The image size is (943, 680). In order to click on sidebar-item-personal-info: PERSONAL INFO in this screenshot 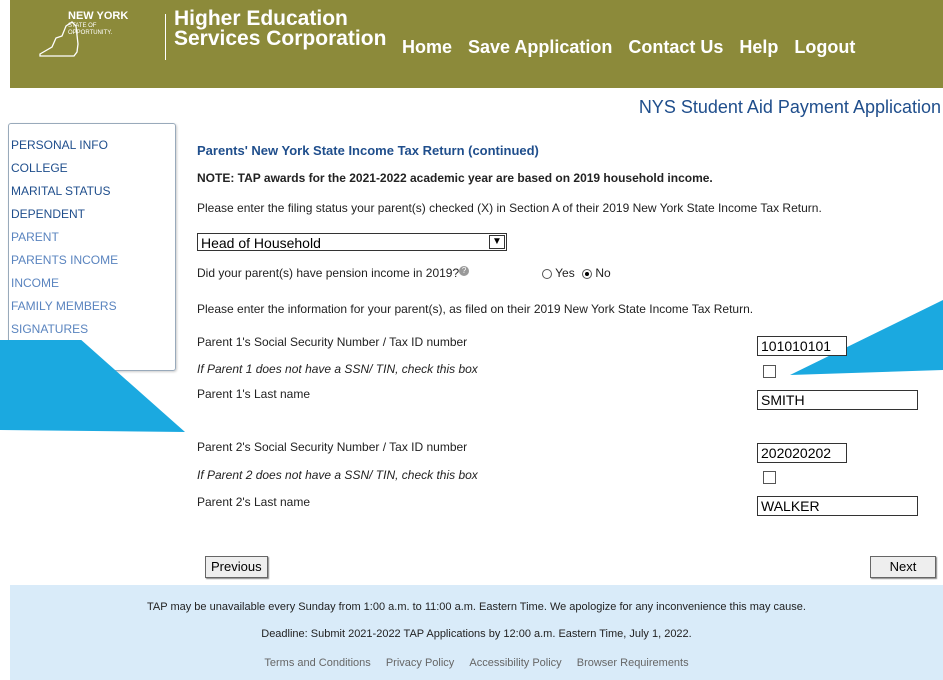, I will do `click(92, 145)`.